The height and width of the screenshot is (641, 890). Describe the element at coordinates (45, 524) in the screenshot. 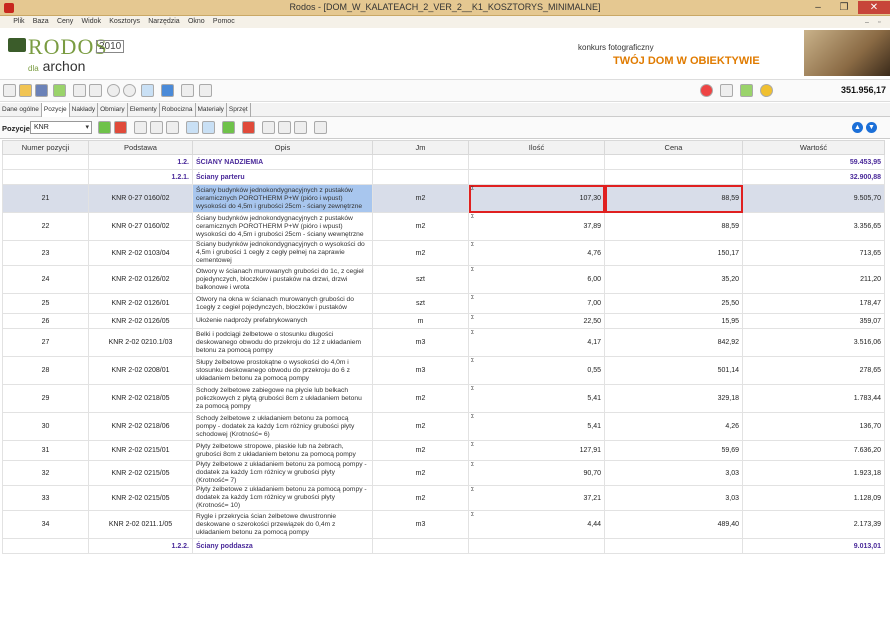

I see `cell-numer: 34` at that location.